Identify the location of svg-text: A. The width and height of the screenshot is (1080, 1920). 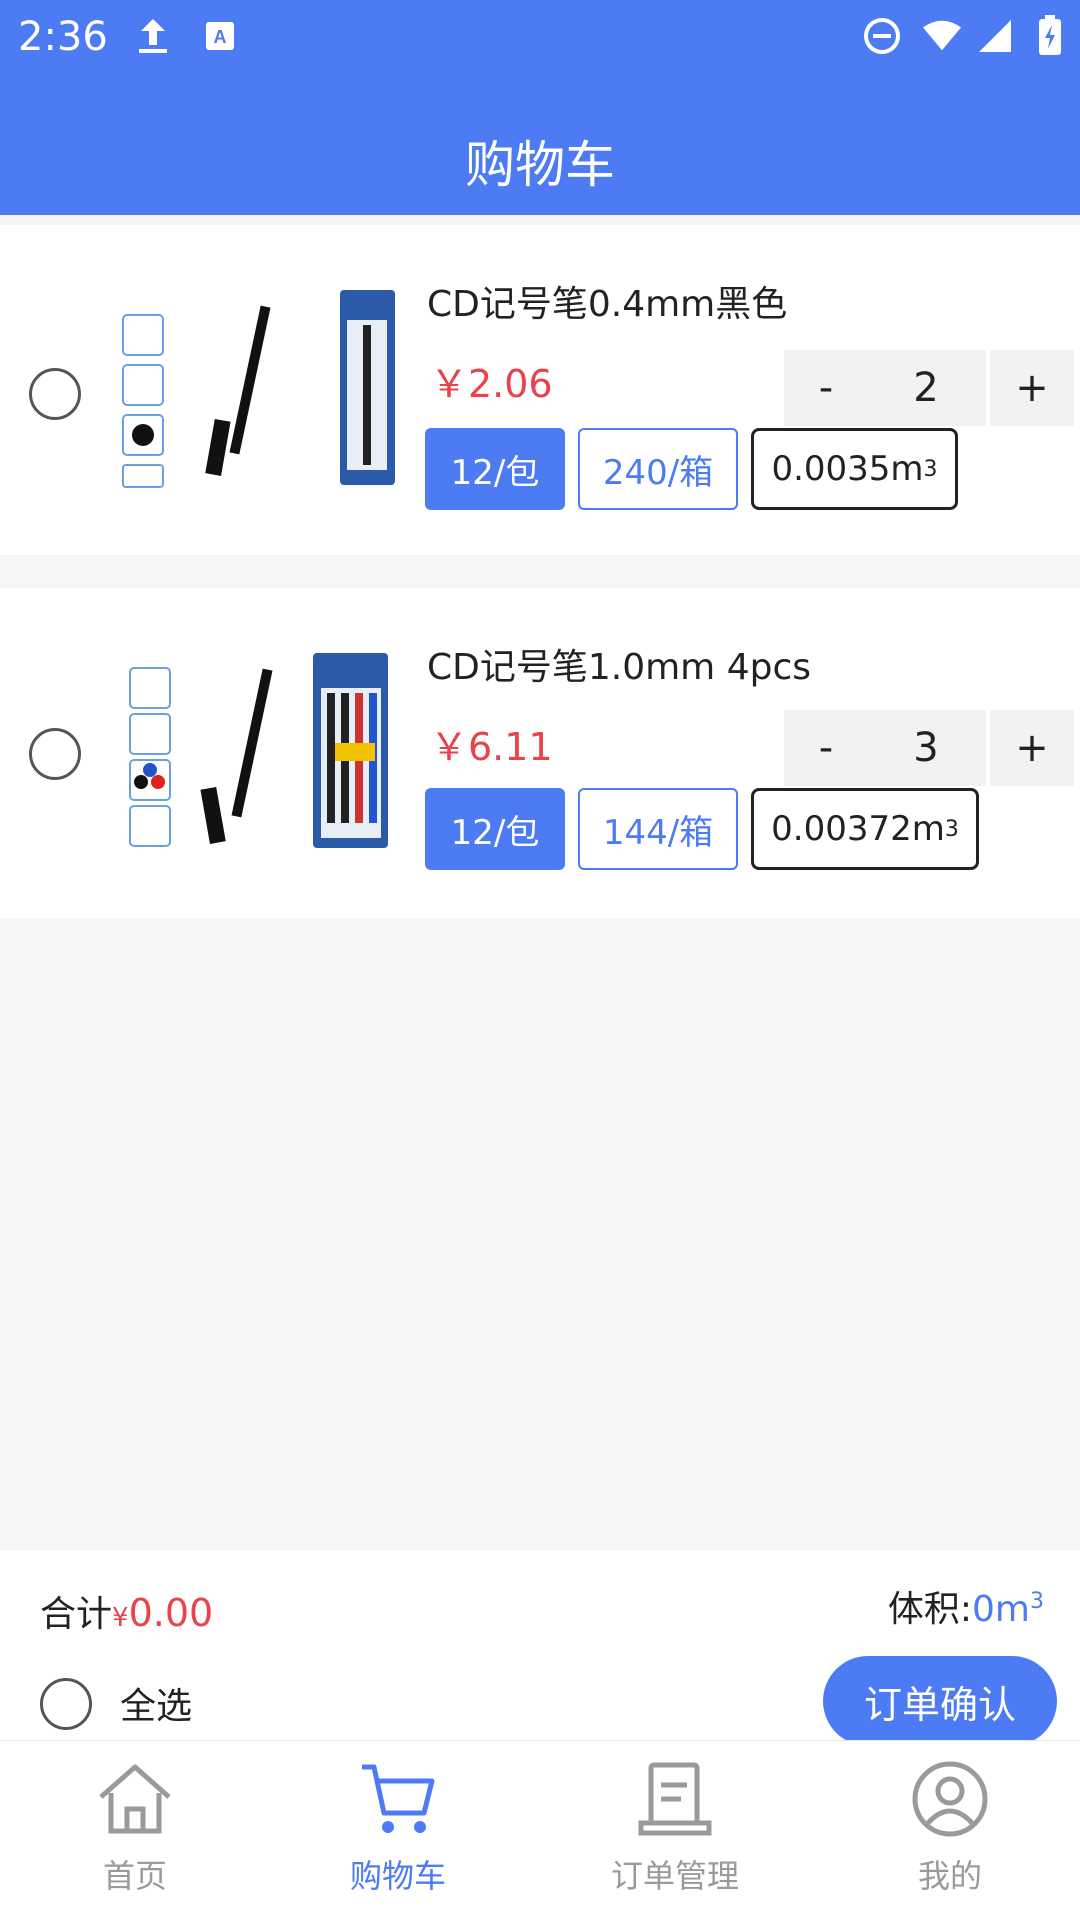
(220, 37).